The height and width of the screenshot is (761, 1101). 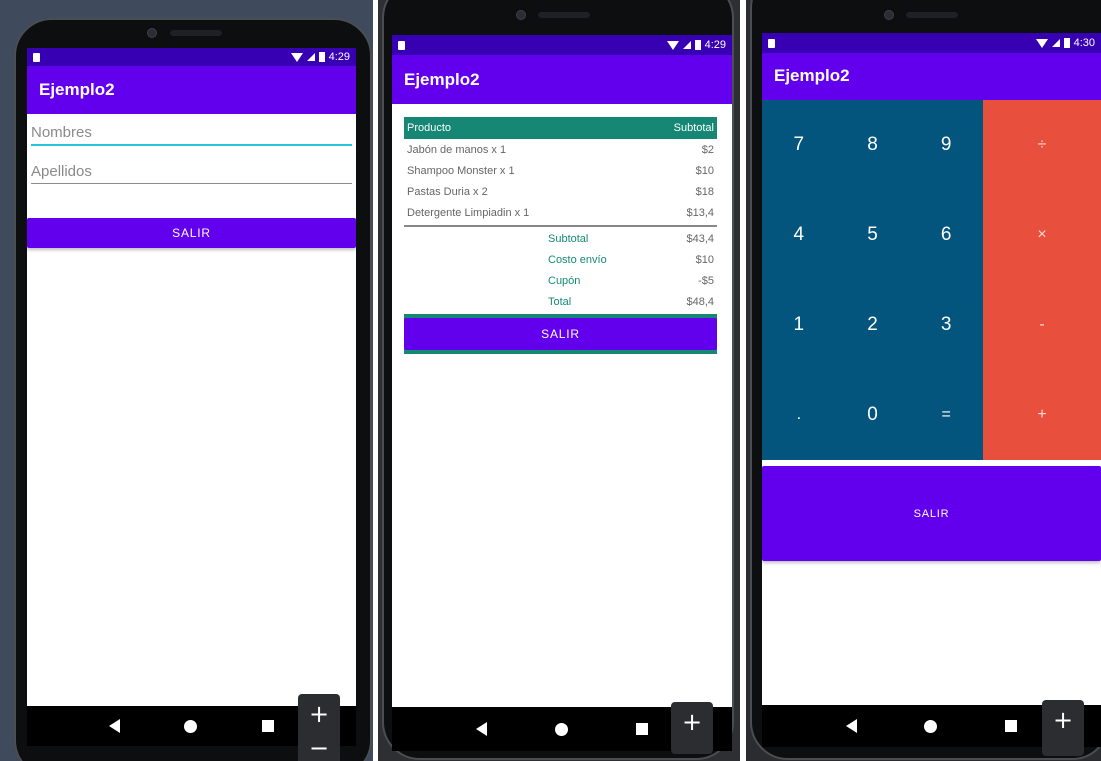 I want to click on key-7: 7, so click(x=799, y=145).